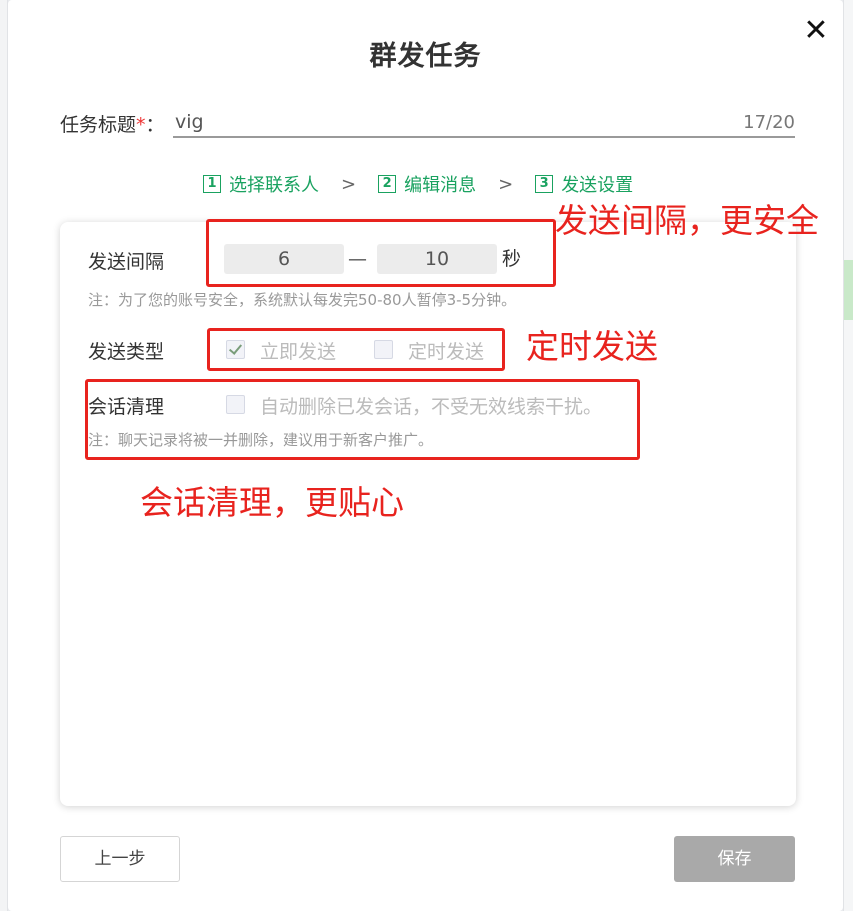 The height and width of the screenshot is (911, 853). Describe the element at coordinates (362, 419) in the screenshot. I see `annotation-box-cleanup` at that location.